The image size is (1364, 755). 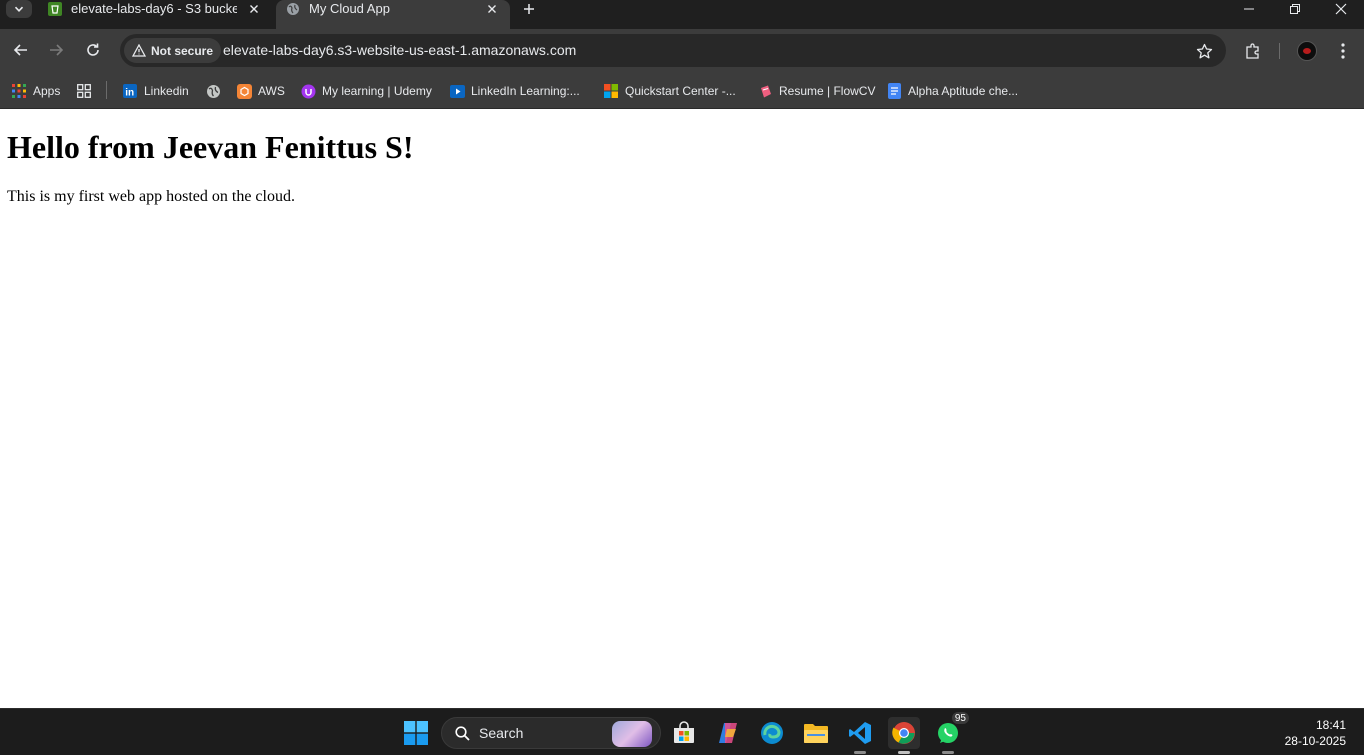 I want to click on forward-button, so click(x=56, y=50).